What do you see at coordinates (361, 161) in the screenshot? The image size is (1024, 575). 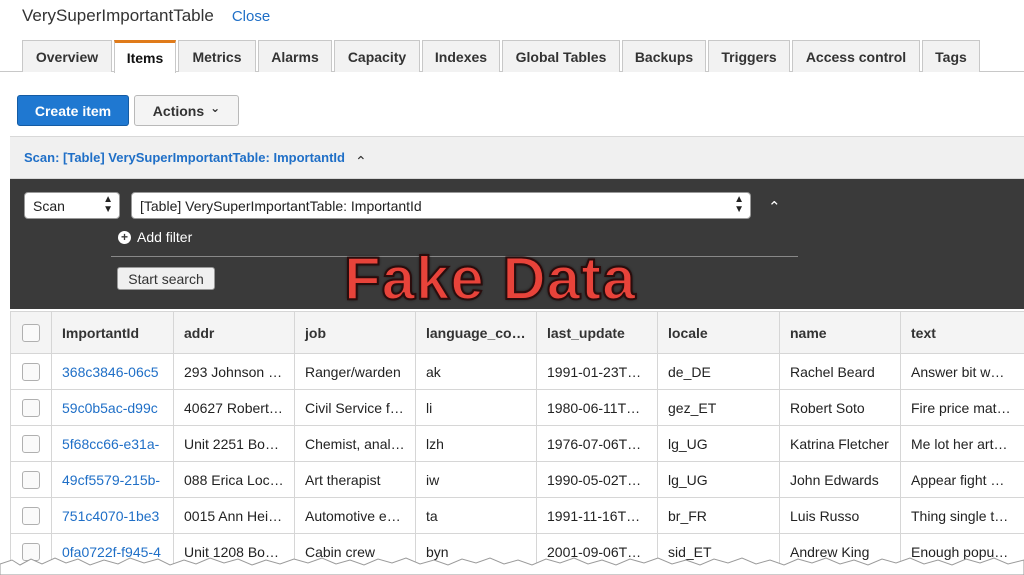 I see `chevron-up-icon: ⌃` at bounding box center [361, 161].